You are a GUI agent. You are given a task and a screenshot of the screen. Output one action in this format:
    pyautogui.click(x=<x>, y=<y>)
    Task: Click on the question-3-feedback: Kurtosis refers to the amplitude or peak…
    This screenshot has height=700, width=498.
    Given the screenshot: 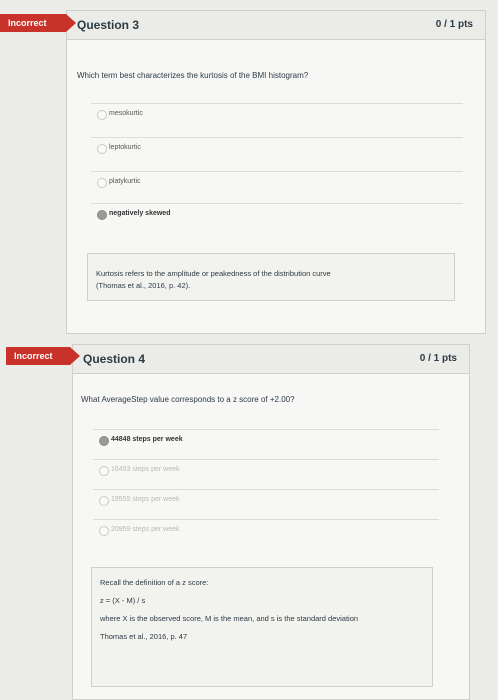 What is the action you would take?
    pyautogui.click(x=271, y=277)
    